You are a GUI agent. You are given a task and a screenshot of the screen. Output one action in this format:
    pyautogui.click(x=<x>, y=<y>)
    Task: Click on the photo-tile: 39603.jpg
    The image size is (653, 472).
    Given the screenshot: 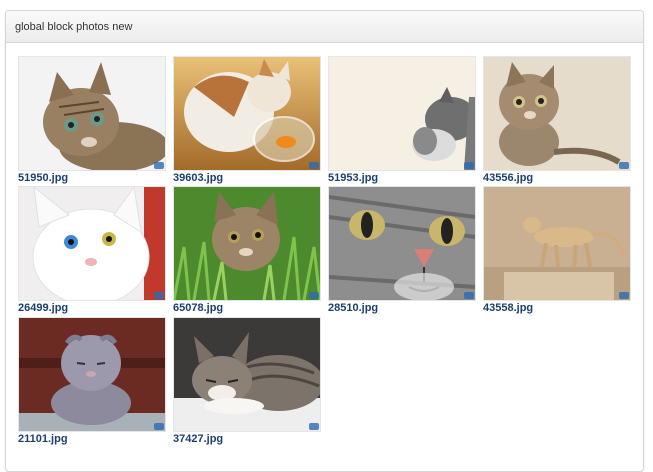 What is the action you would take?
    pyautogui.click(x=247, y=120)
    